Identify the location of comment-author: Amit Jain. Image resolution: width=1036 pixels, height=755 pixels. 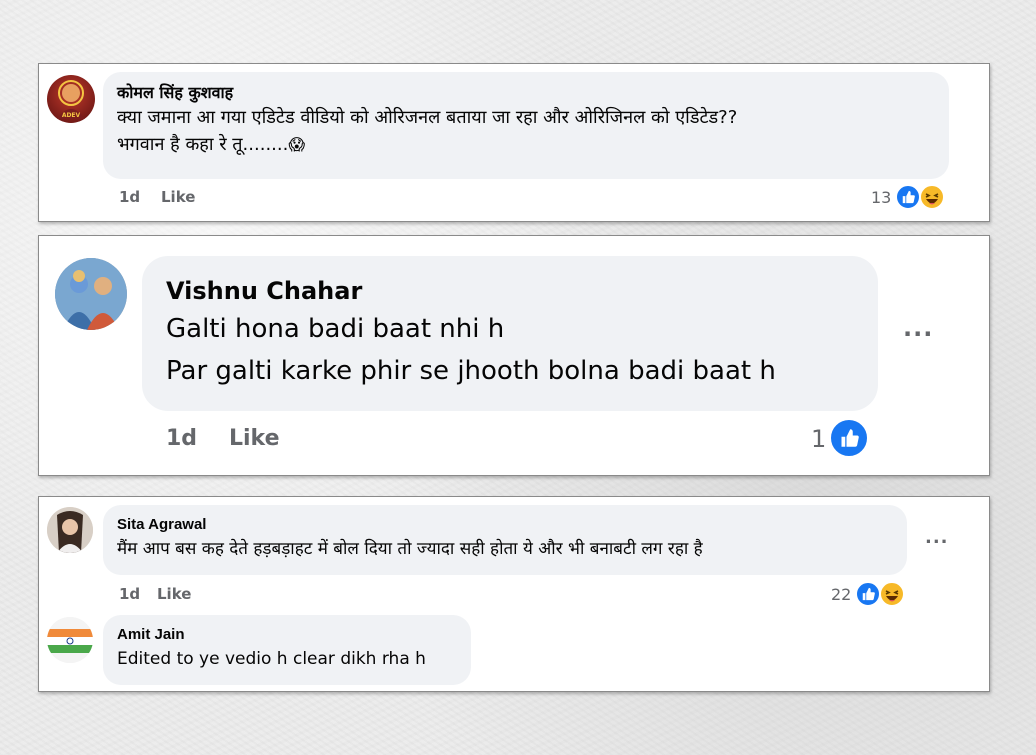
(287, 635).